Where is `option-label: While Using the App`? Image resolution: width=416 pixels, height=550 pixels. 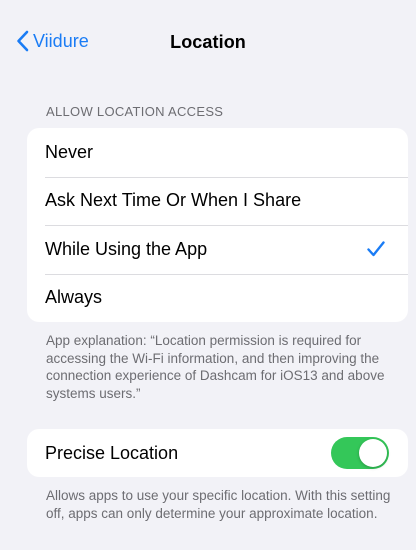 option-label: While Using the App is located at coordinates (126, 248).